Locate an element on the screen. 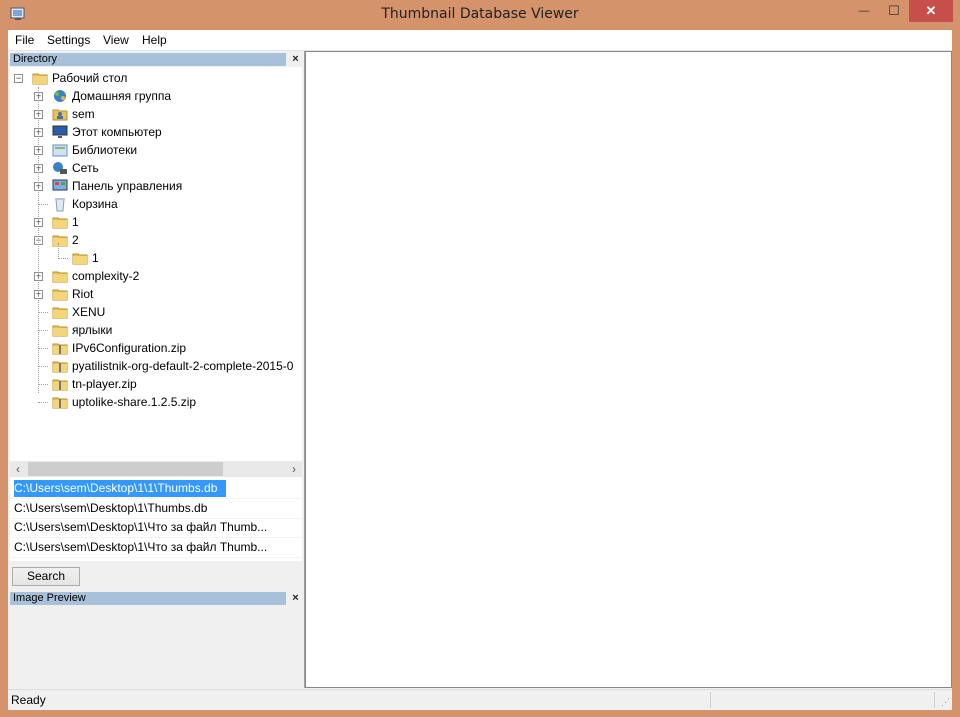 The image size is (960, 717). menu-help: Help is located at coordinates (154, 40).